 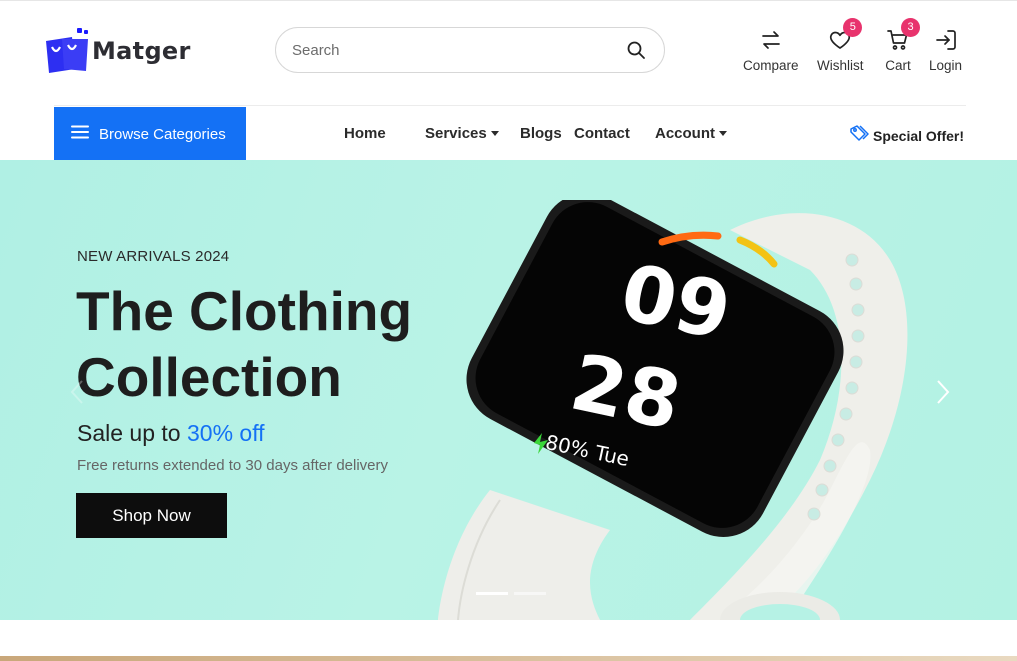 What do you see at coordinates (129, 433) in the screenshot?
I see `sale-prefix: Sale up to` at bounding box center [129, 433].